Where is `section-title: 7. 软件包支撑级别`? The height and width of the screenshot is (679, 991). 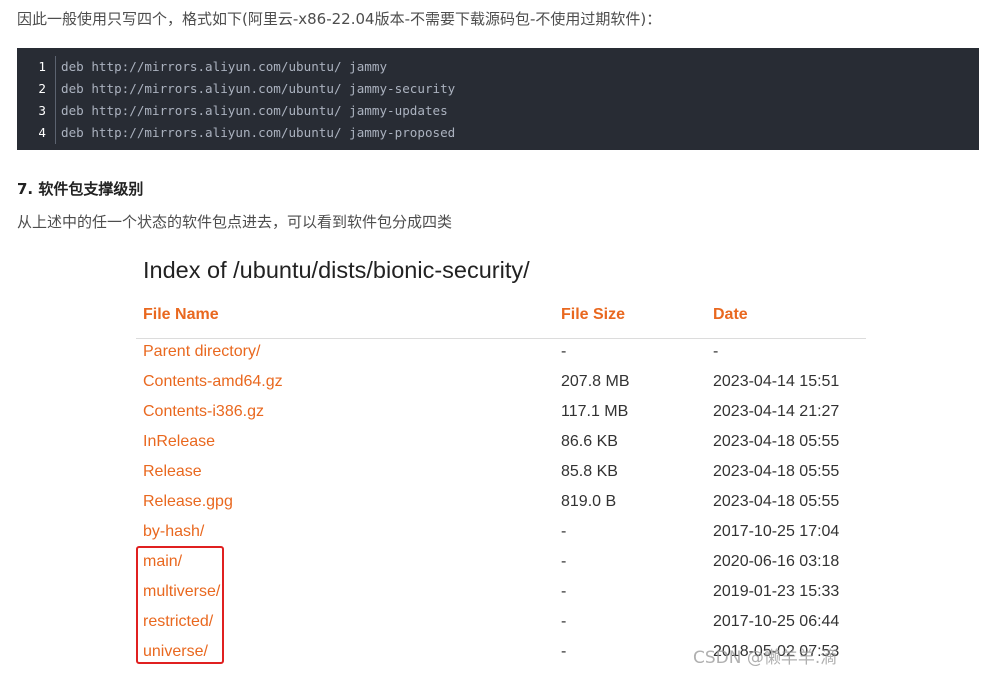
section-title: 7. 软件包支撑级别 is located at coordinates (80, 189).